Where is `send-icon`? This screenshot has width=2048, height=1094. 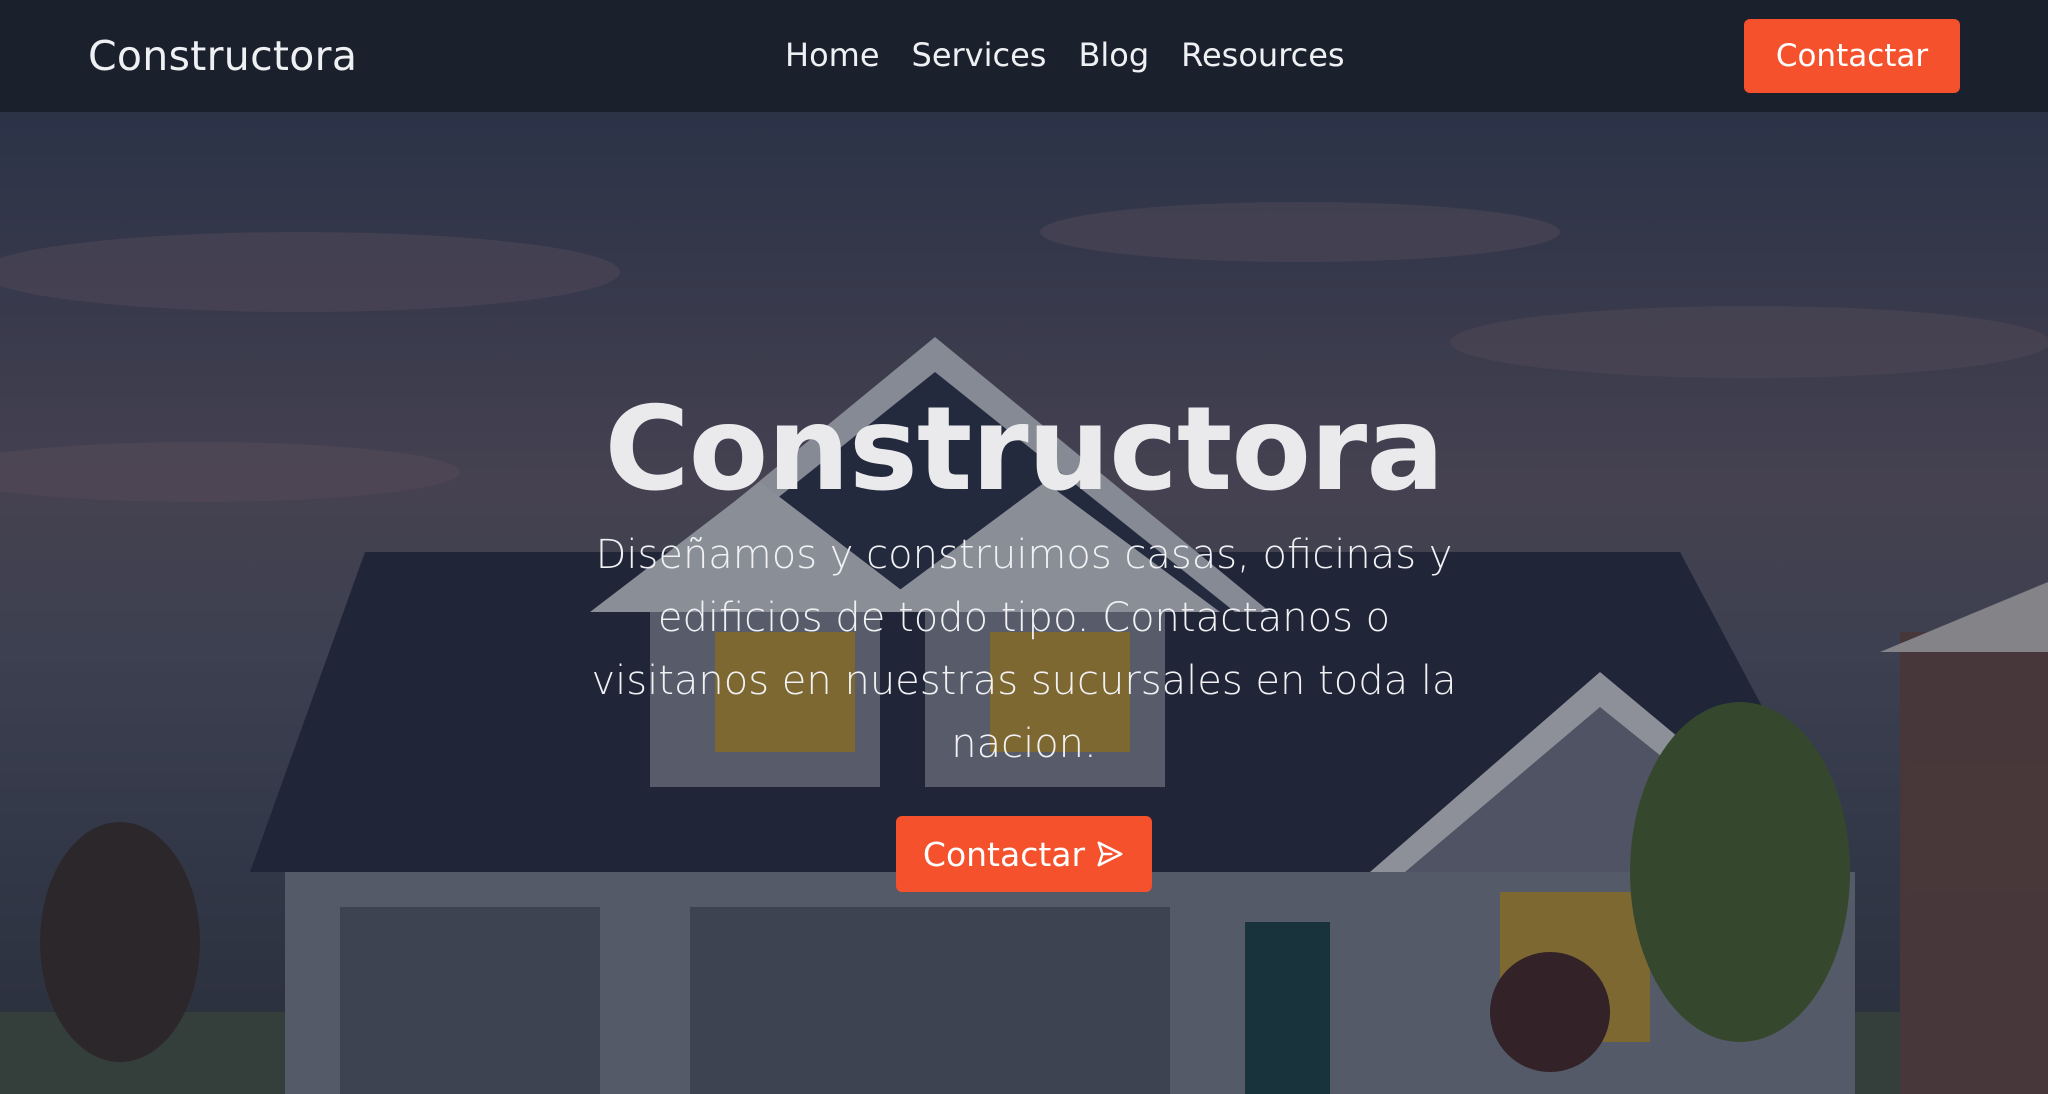 send-icon is located at coordinates (1110, 854).